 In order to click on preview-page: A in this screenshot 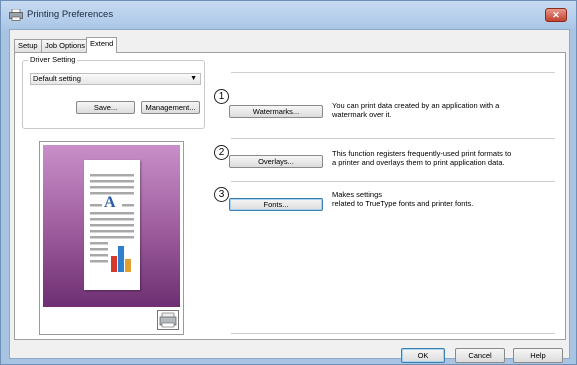, I will do `click(112, 225)`.